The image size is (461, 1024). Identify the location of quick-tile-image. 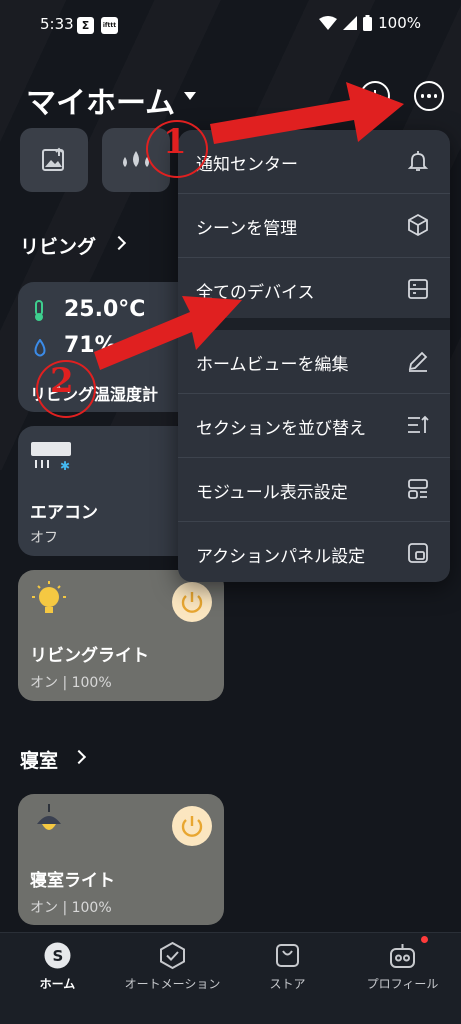
(54, 160).